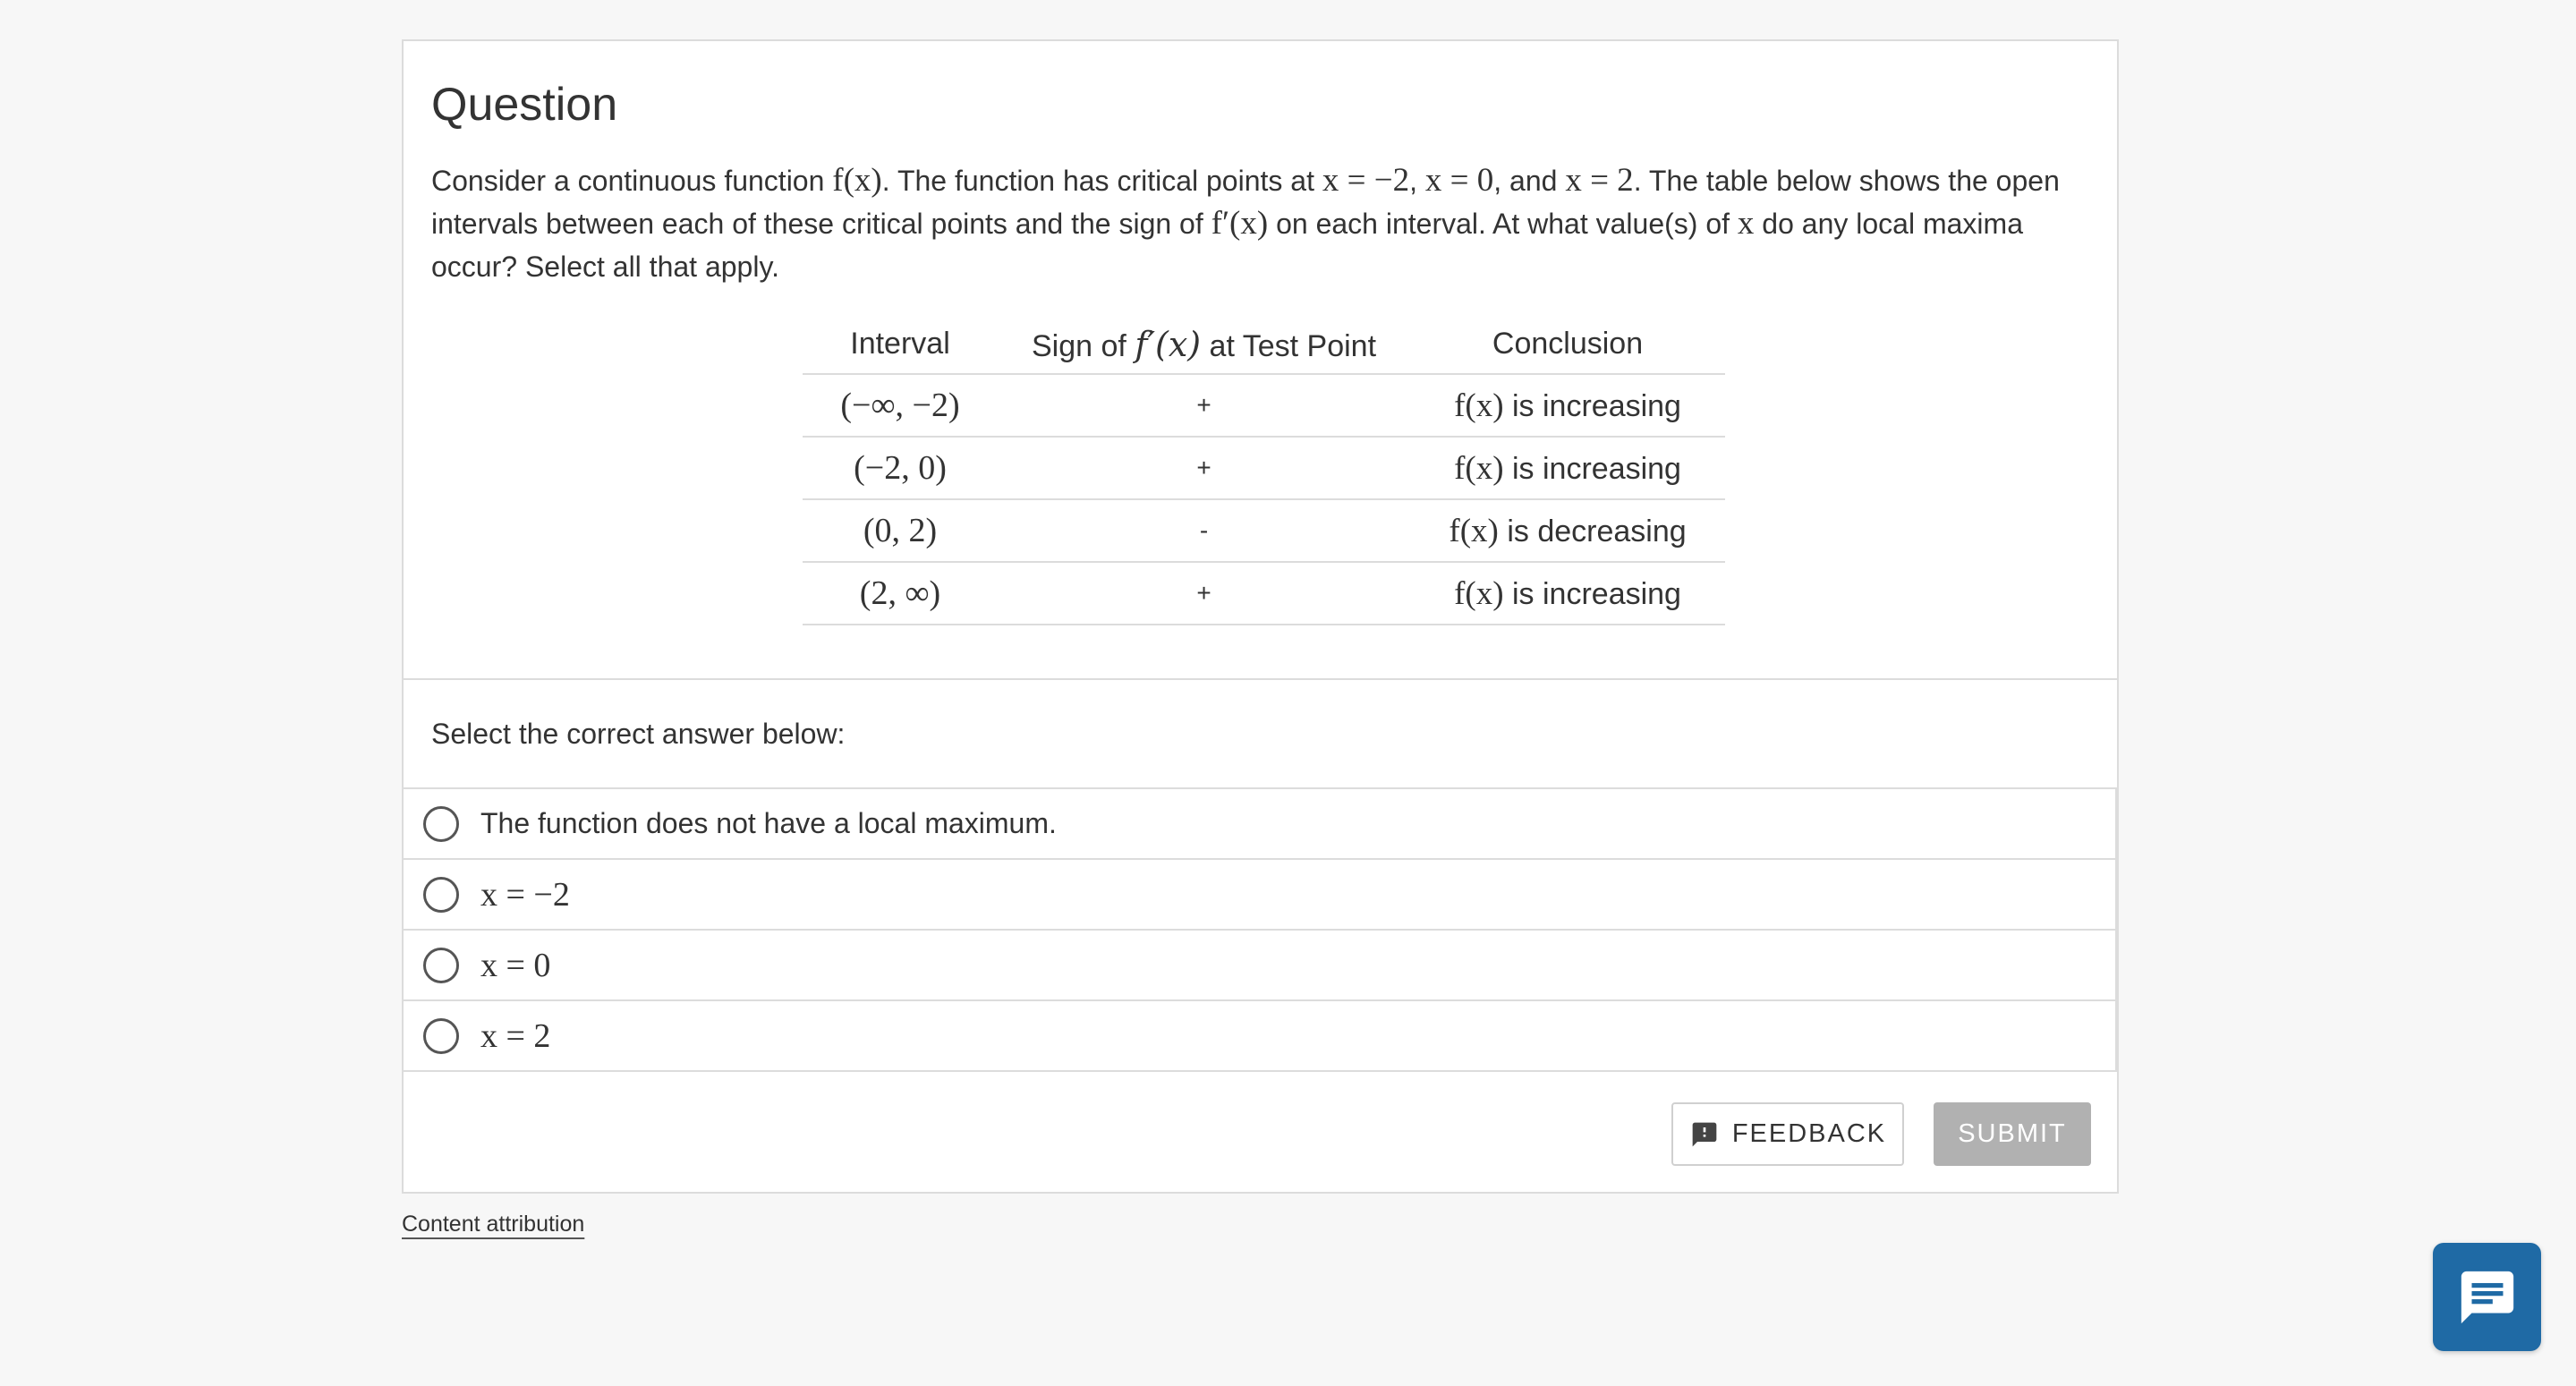 Image resolution: width=2576 pixels, height=1386 pixels. I want to click on submit-button: SUBMIT, so click(2012, 1134).